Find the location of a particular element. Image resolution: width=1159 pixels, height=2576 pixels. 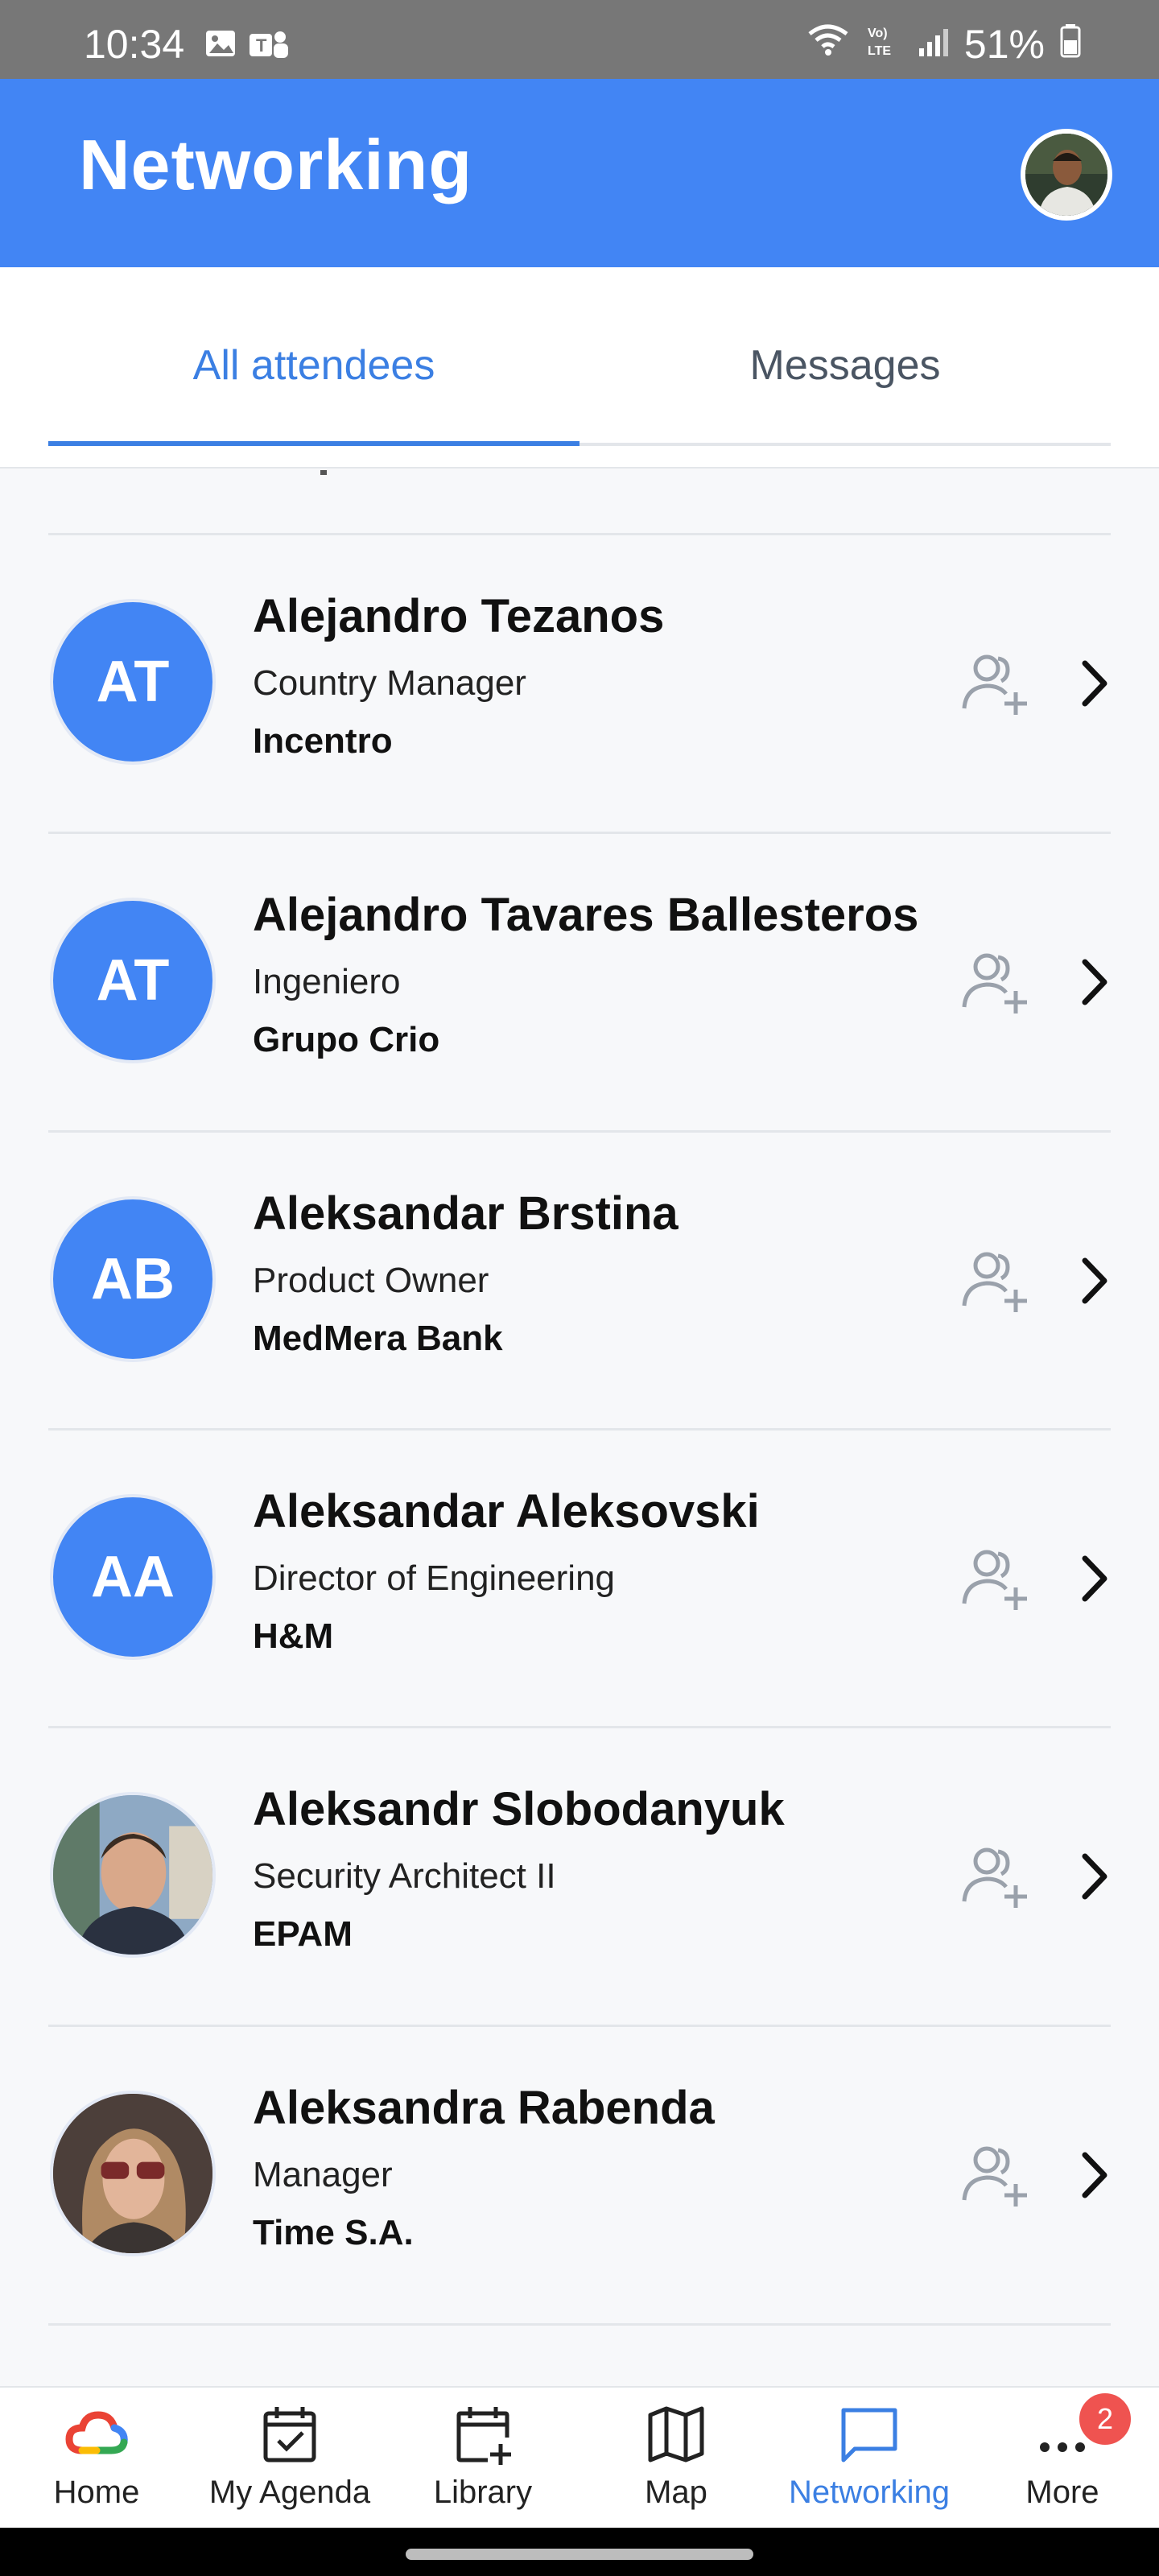

nav-label: More is located at coordinates (1062, 2492).